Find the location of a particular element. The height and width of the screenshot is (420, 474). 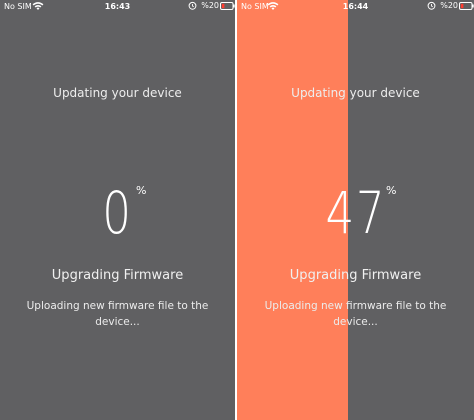

progress-percentage: 0 % is located at coordinates (117, 213).